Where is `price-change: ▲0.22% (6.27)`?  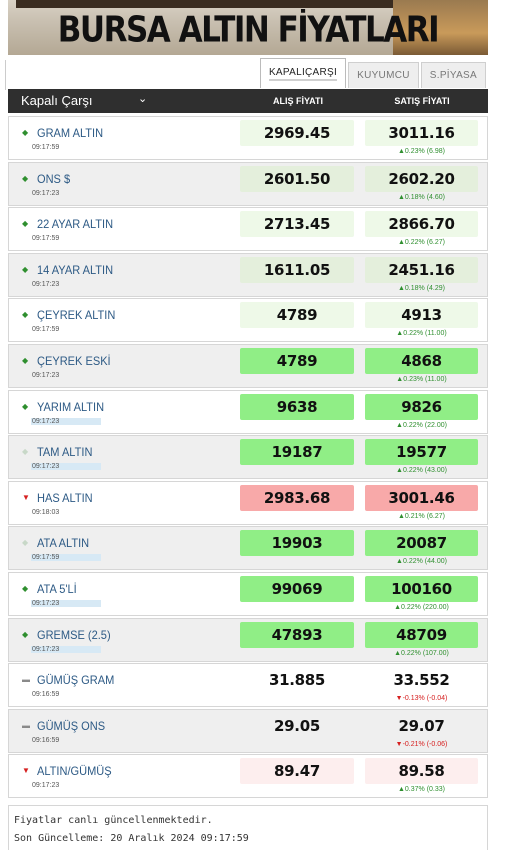 price-change: ▲0.22% (6.27) is located at coordinates (421, 242).